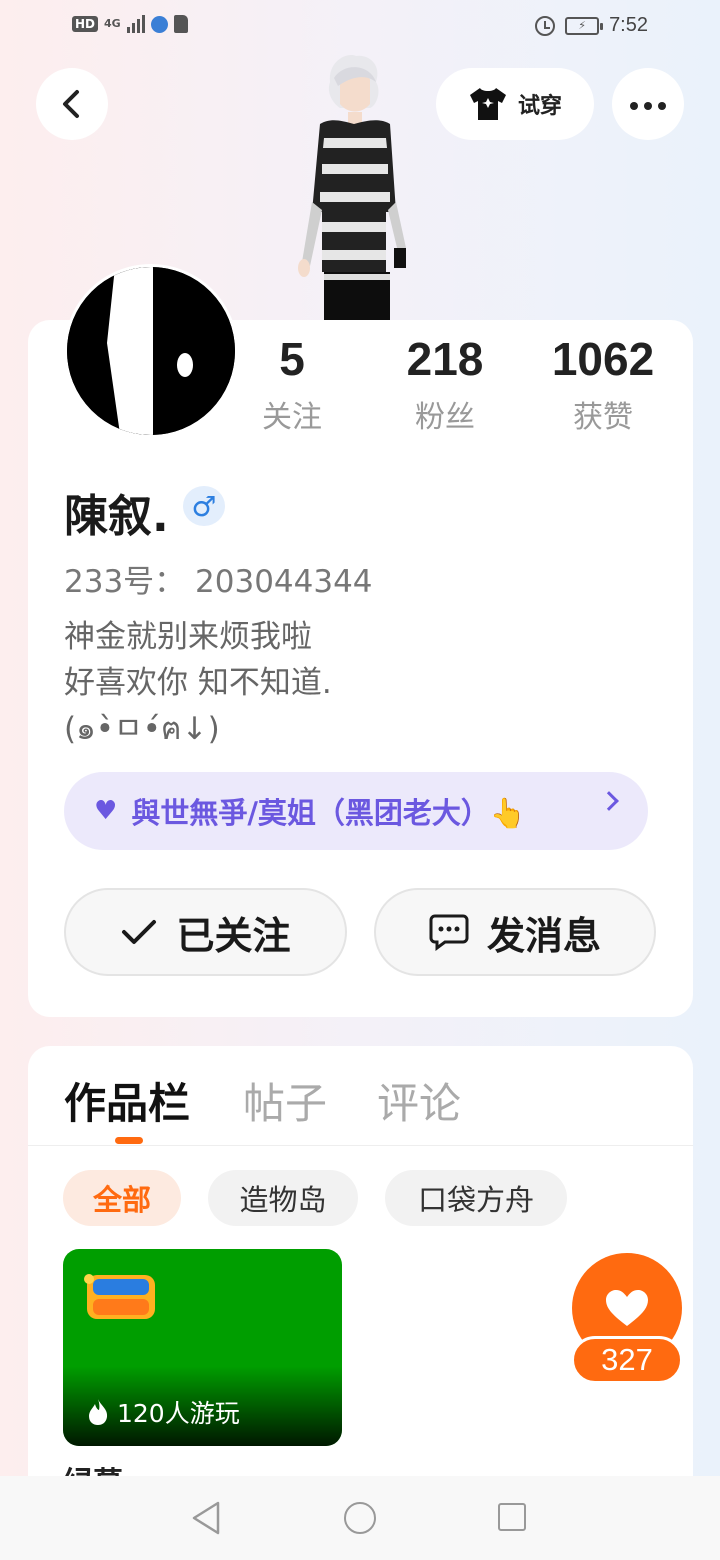 The width and height of the screenshot is (720, 1560). I want to click on game-card: 120人游玩, so click(202, 1347).